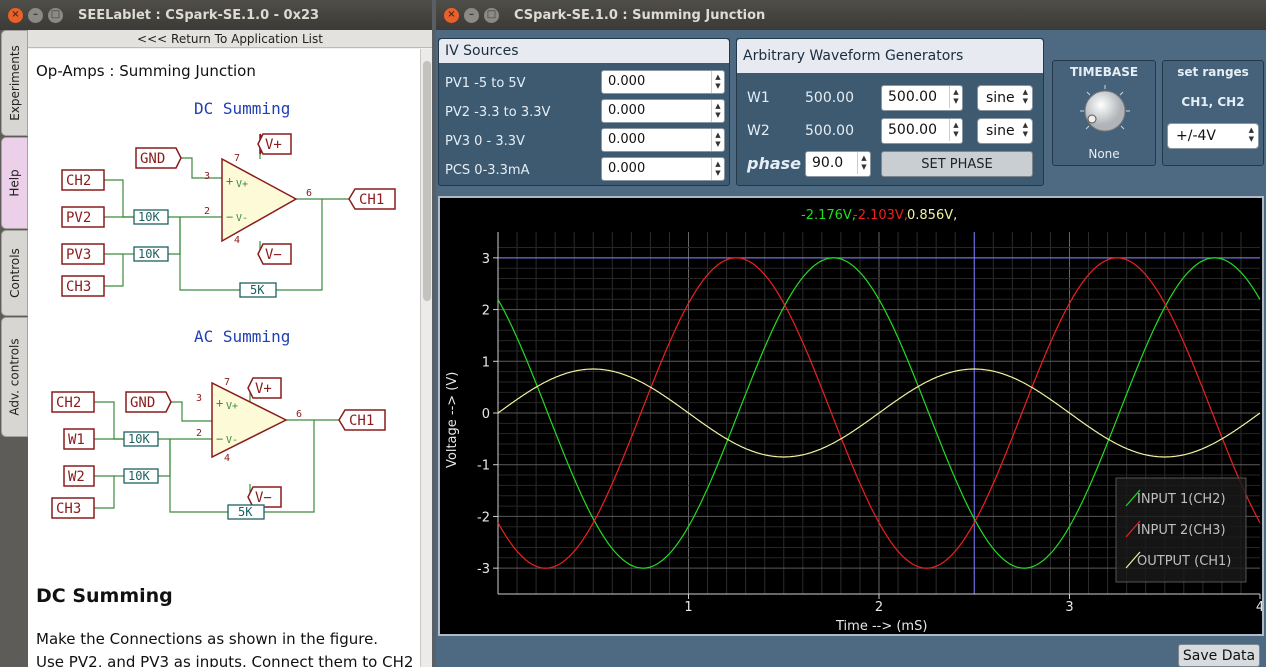 The image size is (1266, 667). I want to click on set-phase-button: SET PHASE, so click(957, 164).